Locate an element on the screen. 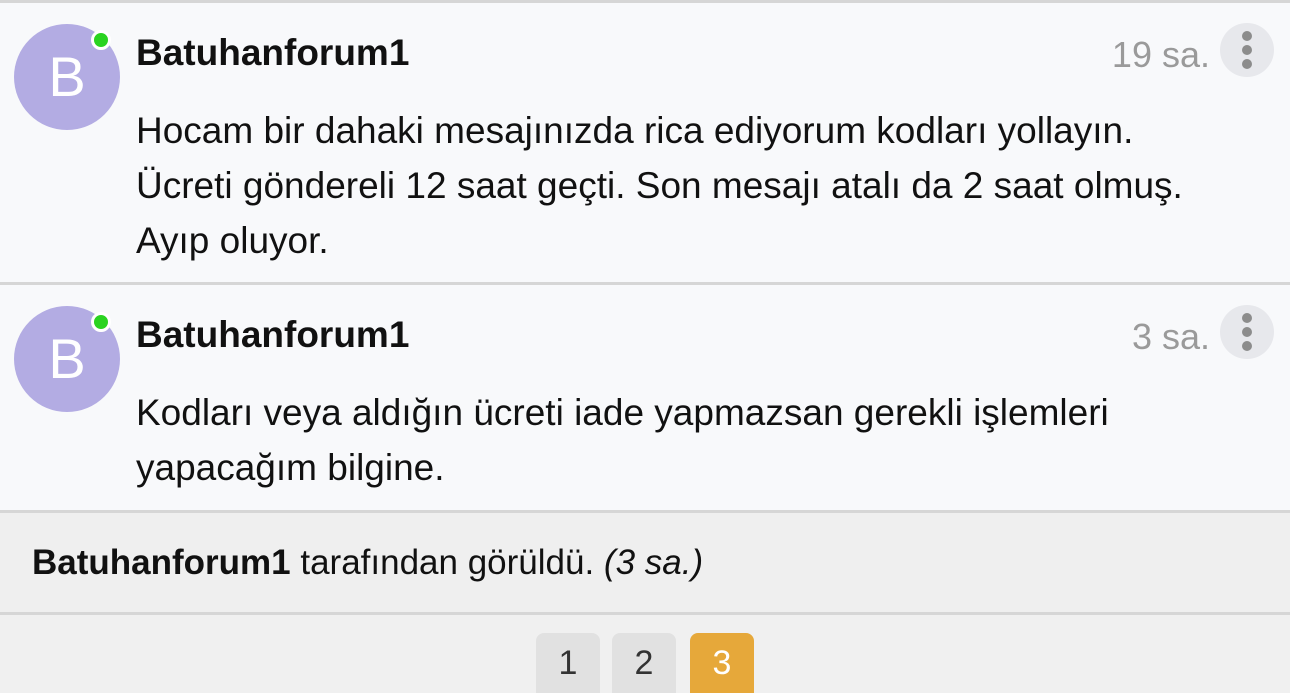 This screenshot has height=693, width=1290. message-line: yapacağım bilgine. is located at coordinates (290, 467).